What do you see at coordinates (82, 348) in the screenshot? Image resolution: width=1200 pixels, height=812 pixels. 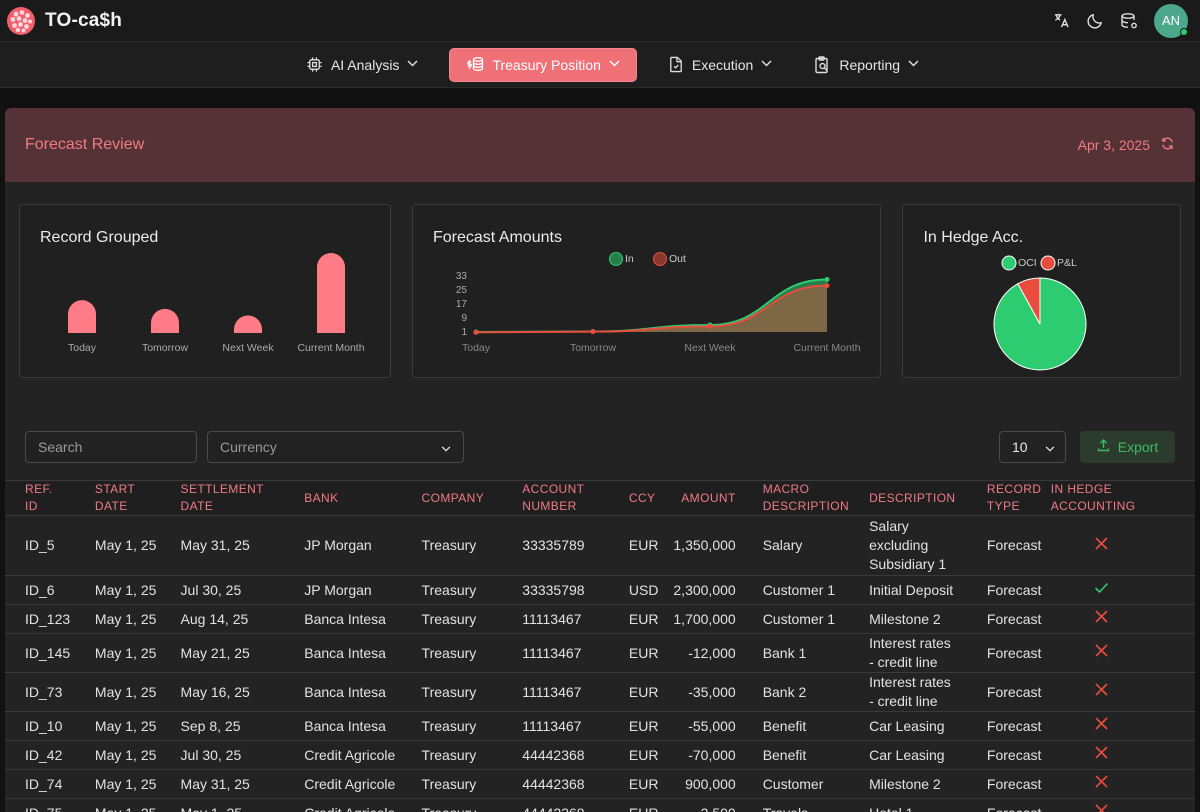 I see `bar-label: Today` at bounding box center [82, 348].